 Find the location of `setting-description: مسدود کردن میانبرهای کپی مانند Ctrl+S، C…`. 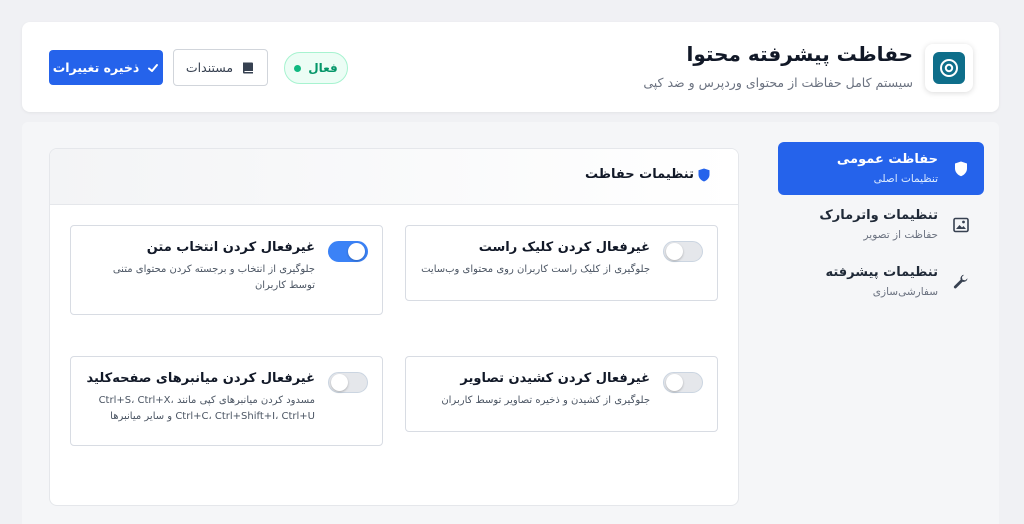

setting-description: مسدود کردن میانبرهای کپی مانند Ctrl+S، C… is located at coordinates (206, 408).